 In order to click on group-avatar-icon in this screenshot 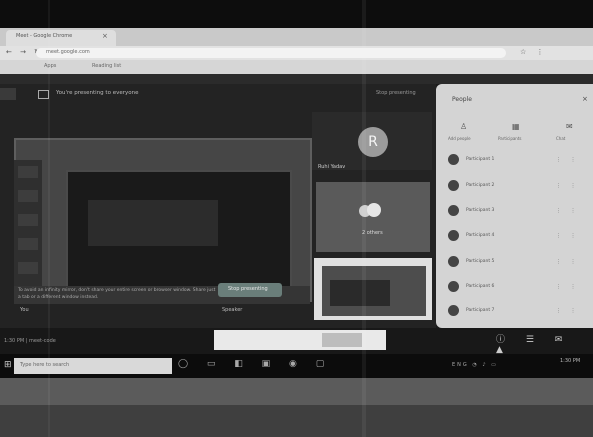, I will do `click(370, 210)`.